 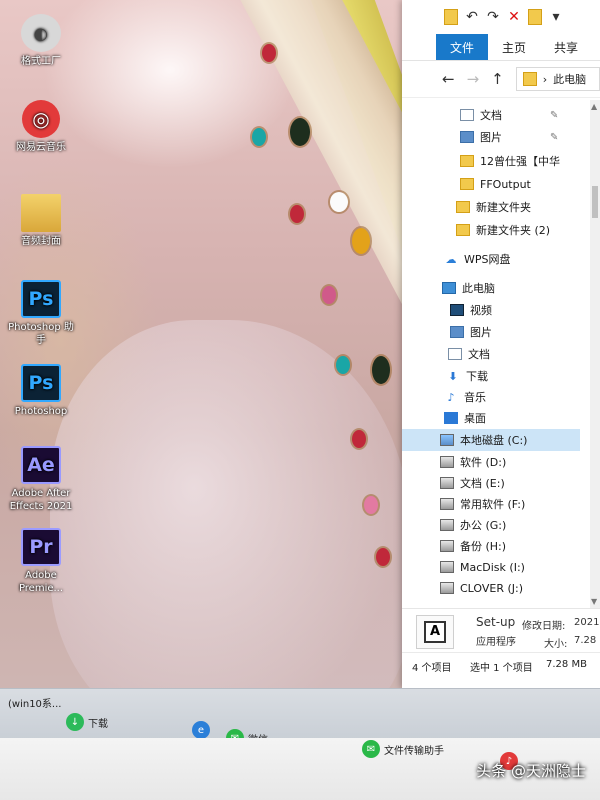 I want to click on new-folder-icon, so click(x=535, y=17).